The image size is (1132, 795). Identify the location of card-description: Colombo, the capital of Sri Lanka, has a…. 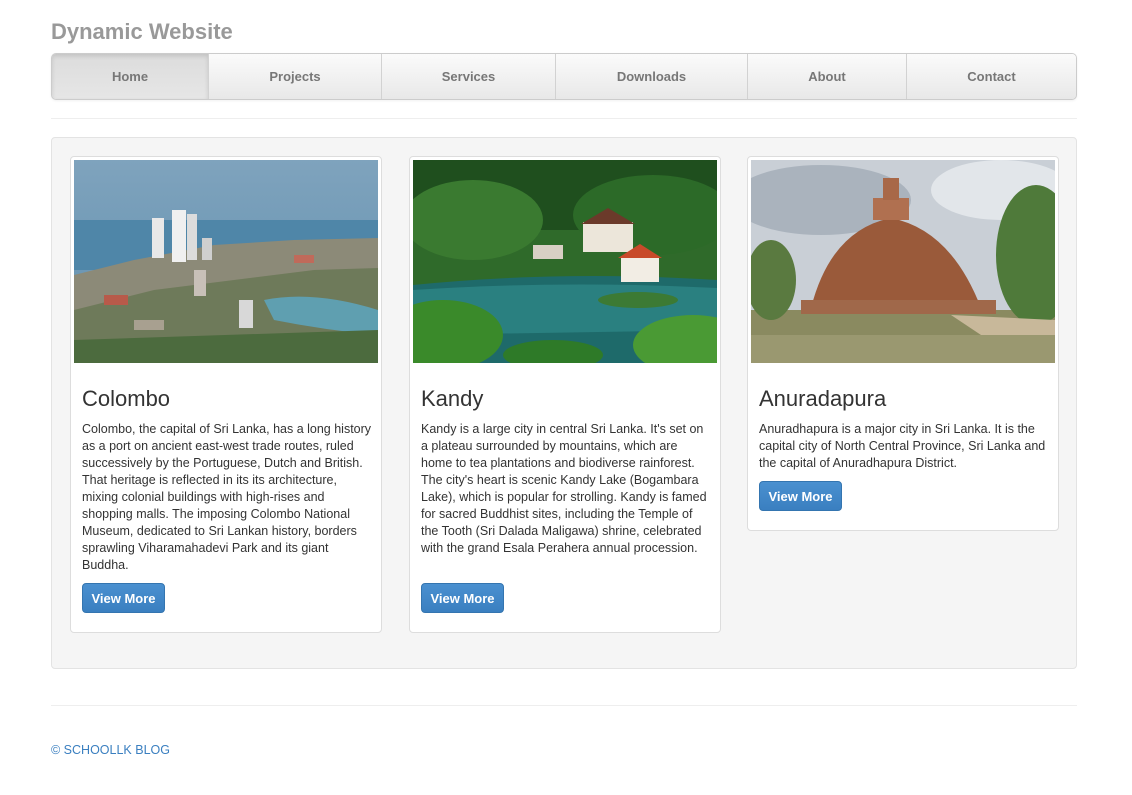
(227, 497).